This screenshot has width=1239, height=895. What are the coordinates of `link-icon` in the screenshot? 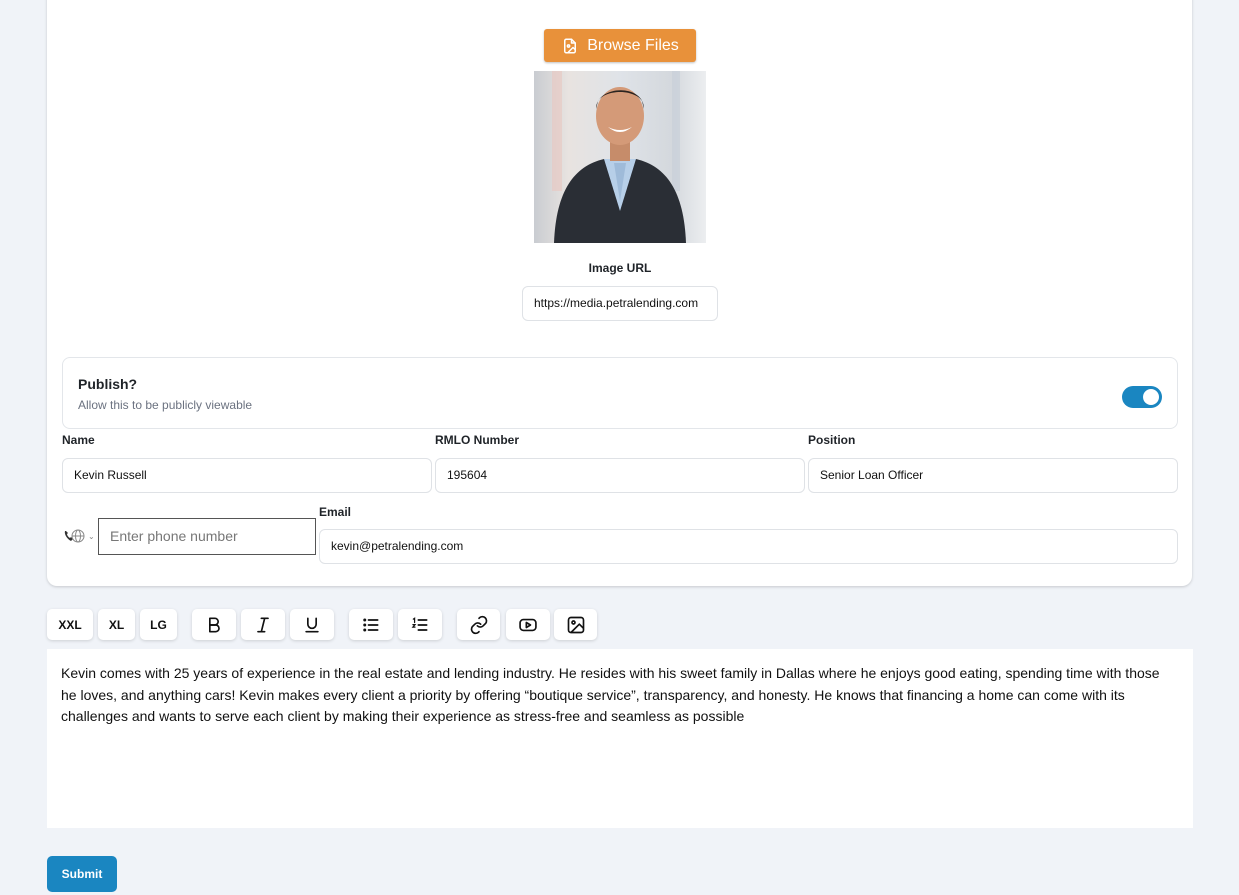 It's located at (479, 625).